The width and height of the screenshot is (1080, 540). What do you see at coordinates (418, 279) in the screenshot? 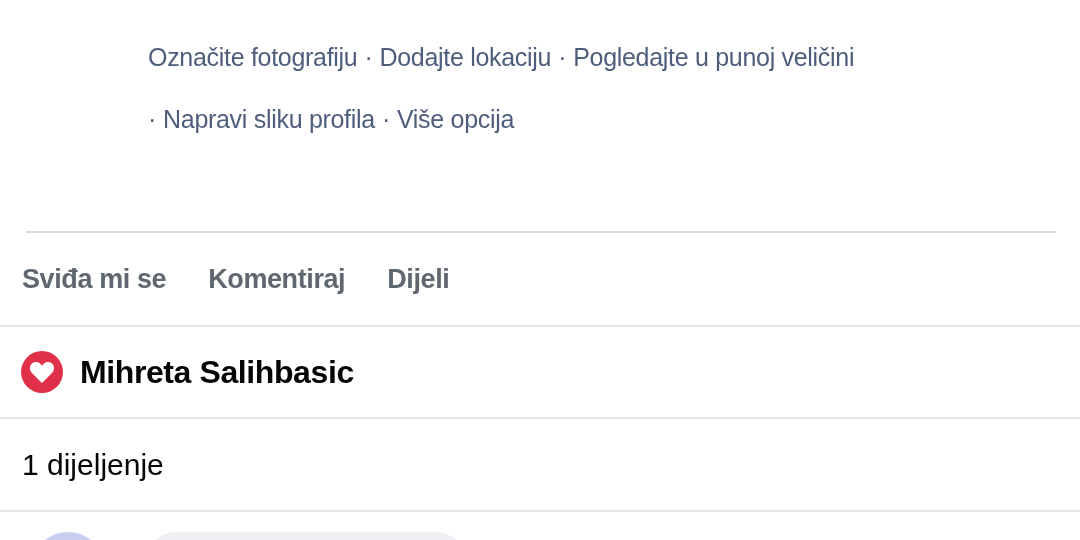
I see `action-button: Dijeli` at bounding box center [418, 279].